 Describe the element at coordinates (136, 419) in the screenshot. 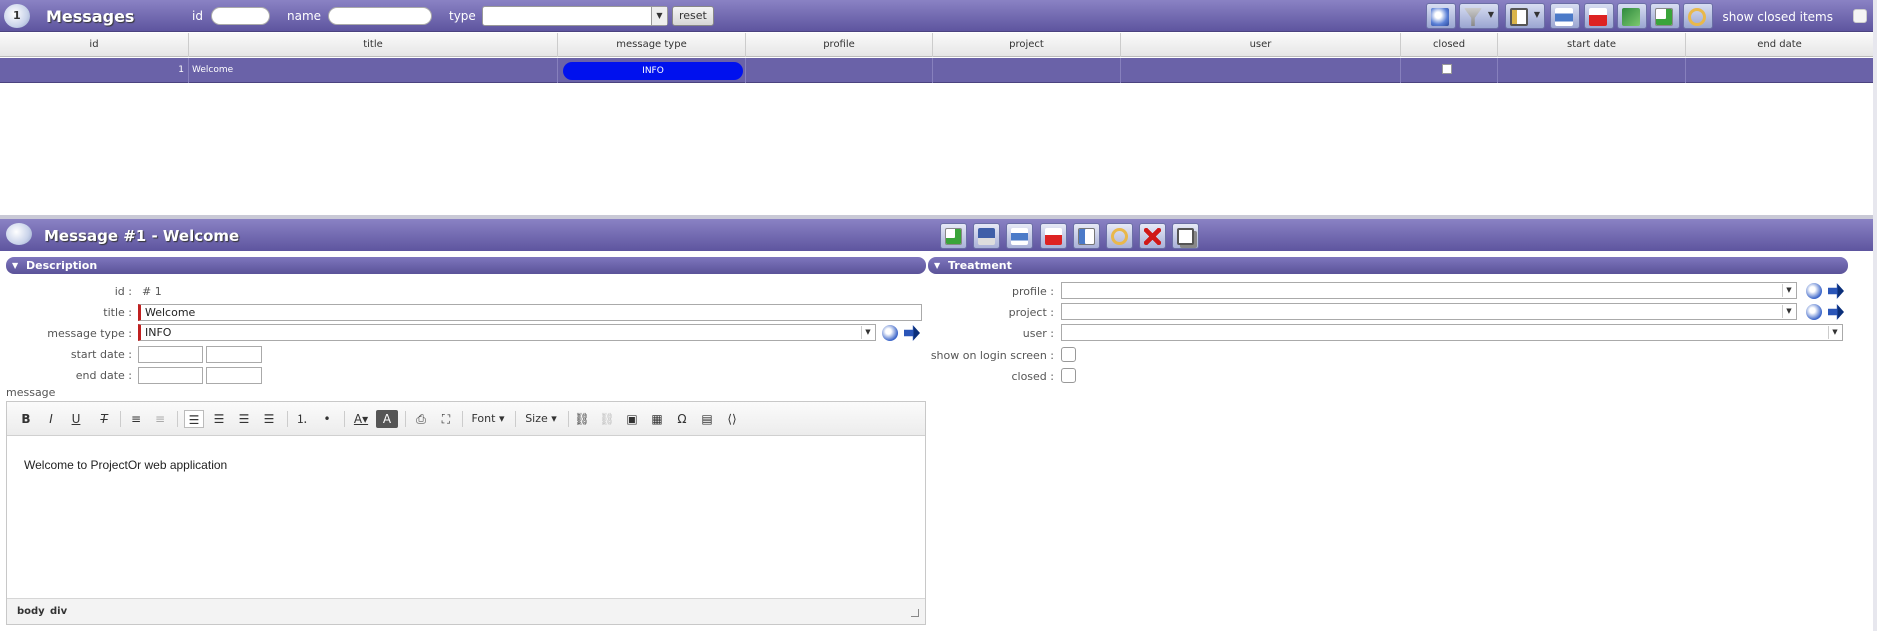

I see `decrease-indent-button: ≡` at that location.